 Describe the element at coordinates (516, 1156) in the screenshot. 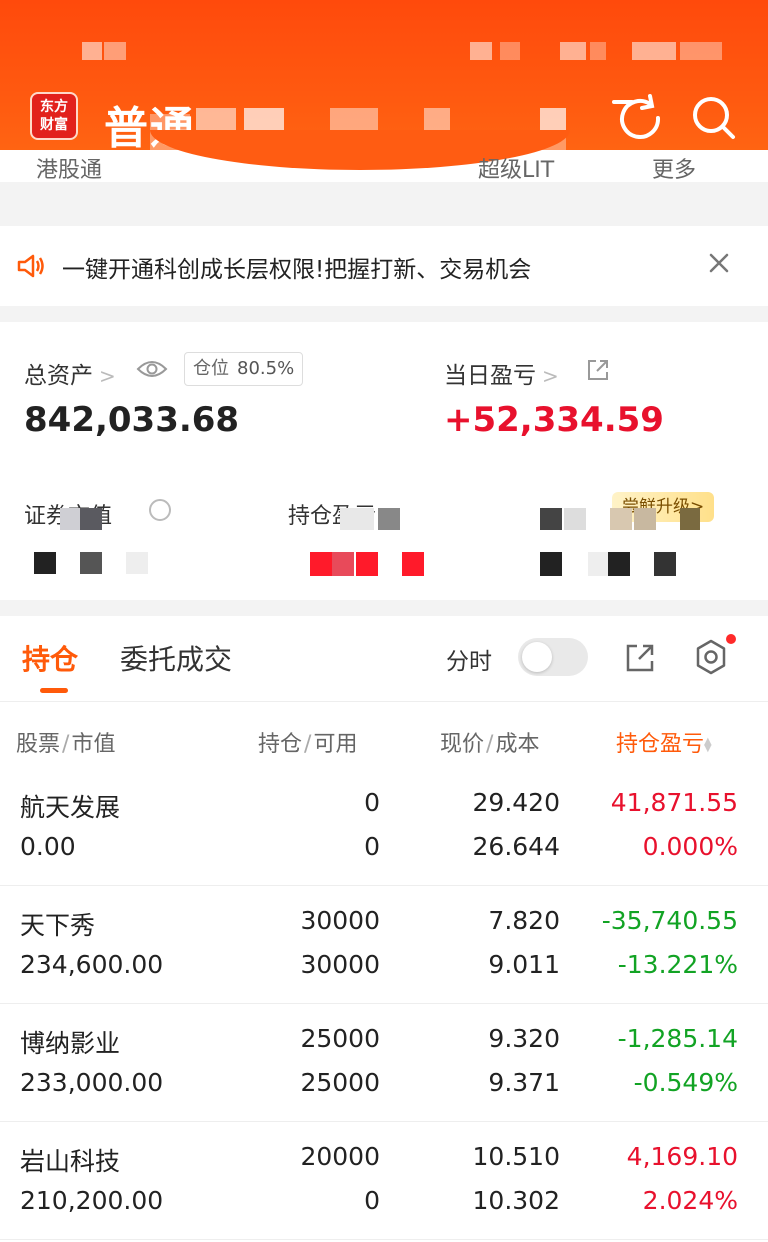

I see `current-price: 10.510` at that location.